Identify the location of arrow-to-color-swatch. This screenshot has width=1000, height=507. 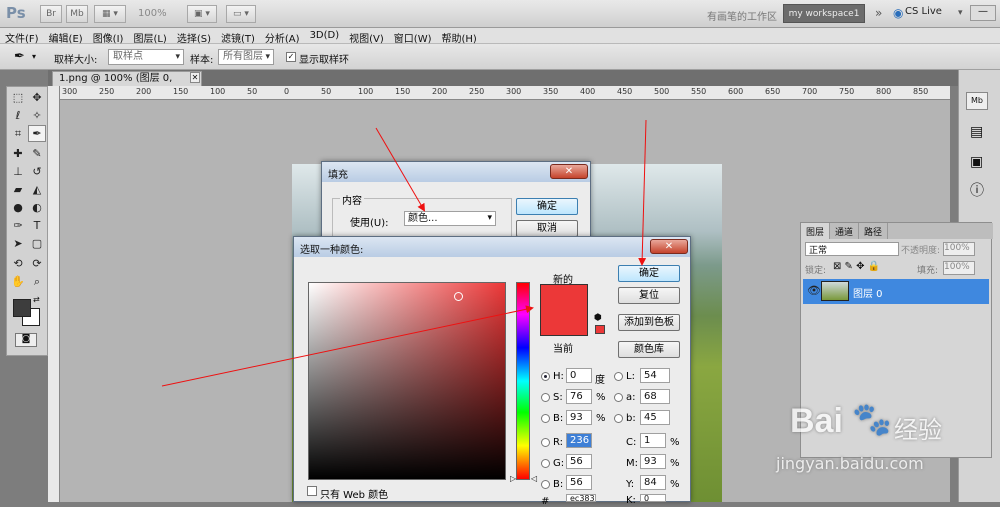
(347, 346).